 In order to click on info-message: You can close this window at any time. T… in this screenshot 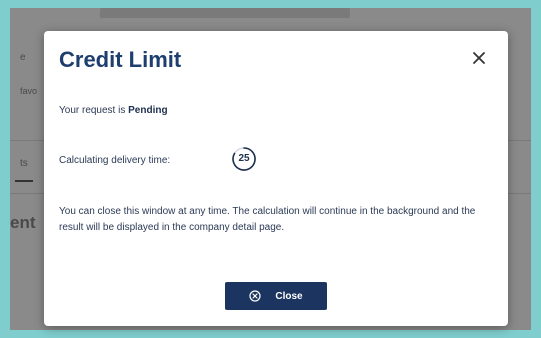, I will do `click(267, 219)`.